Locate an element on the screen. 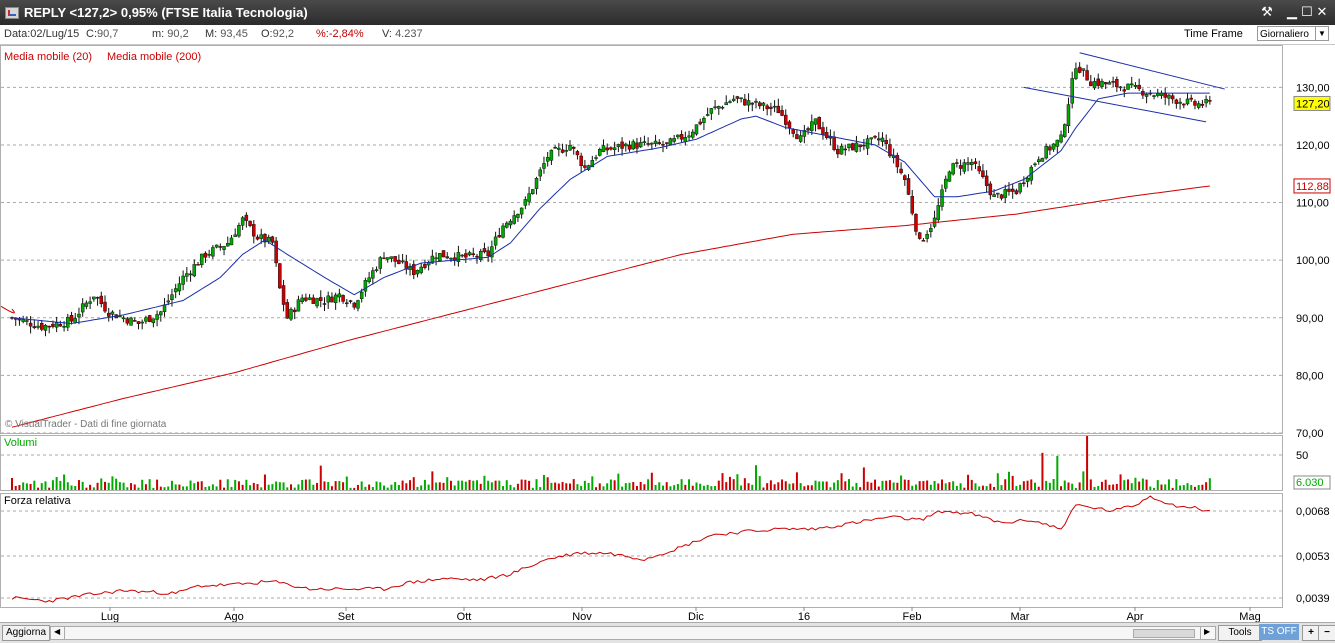  scrollbar-thumb is located at coordinates (1164, 633).